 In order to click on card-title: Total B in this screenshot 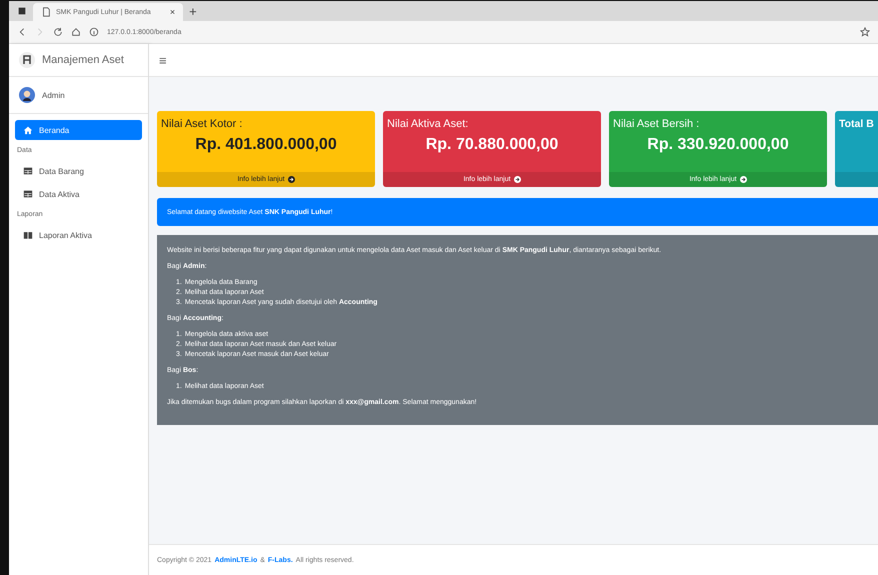, I will do `click(856, 123)`.